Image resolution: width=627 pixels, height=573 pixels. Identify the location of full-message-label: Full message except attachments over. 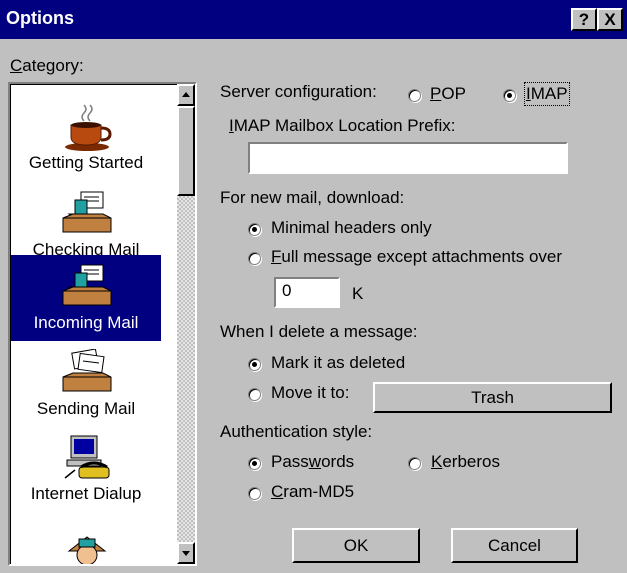
(416, 257).